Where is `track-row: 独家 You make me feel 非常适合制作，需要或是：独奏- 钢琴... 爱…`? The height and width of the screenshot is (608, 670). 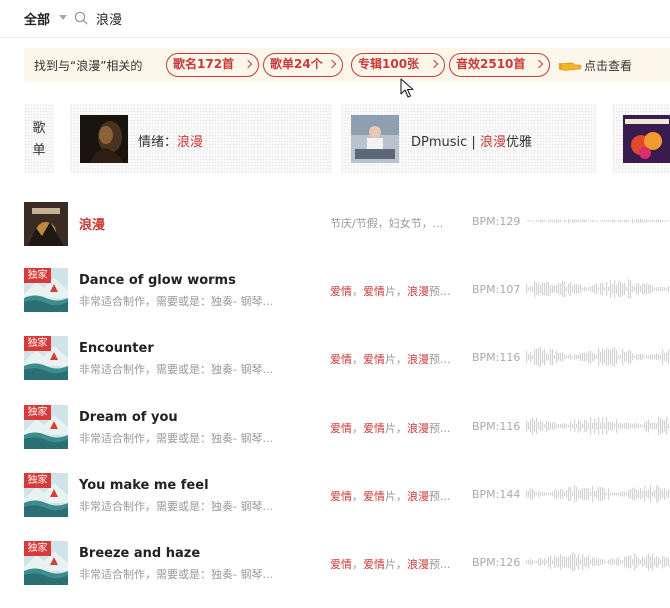 track-row: 独家 You make me feel 非常适合制作，需要或是：独奏- 钢琴... 爱… is located at coordinates (335, 507).